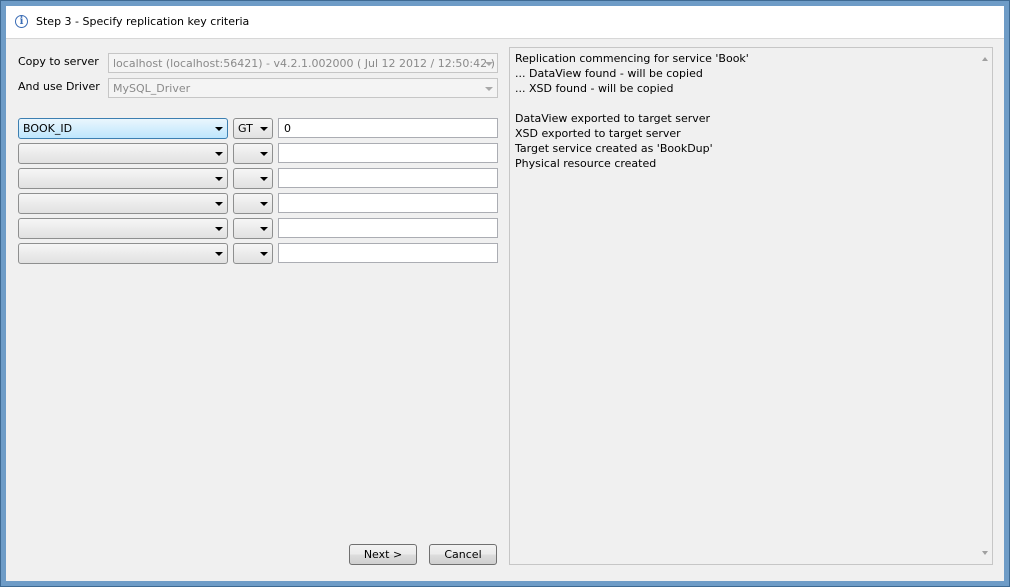  I want to click on key-field-value: BOOK_ID, so click(48, 128).